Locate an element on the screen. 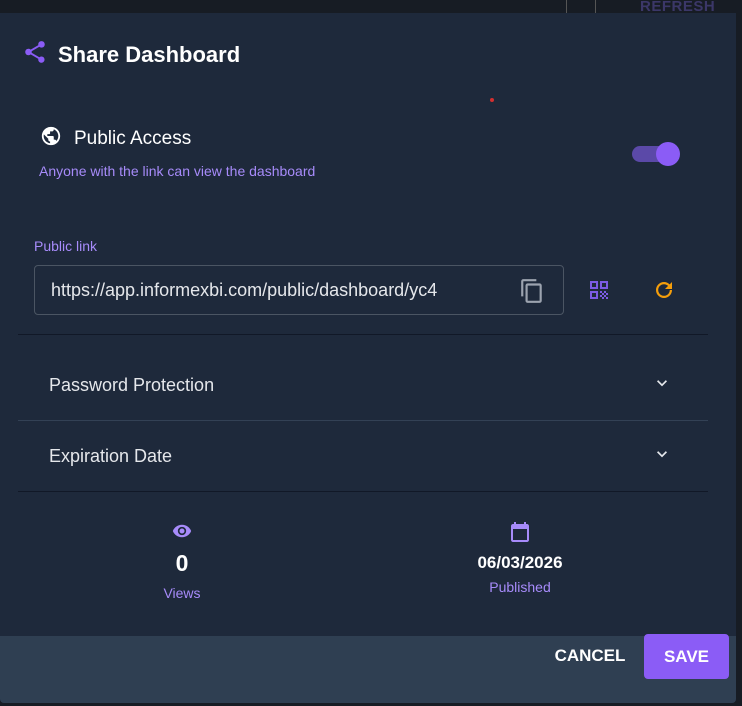  public-link-field is located at coordinates (299, 290).